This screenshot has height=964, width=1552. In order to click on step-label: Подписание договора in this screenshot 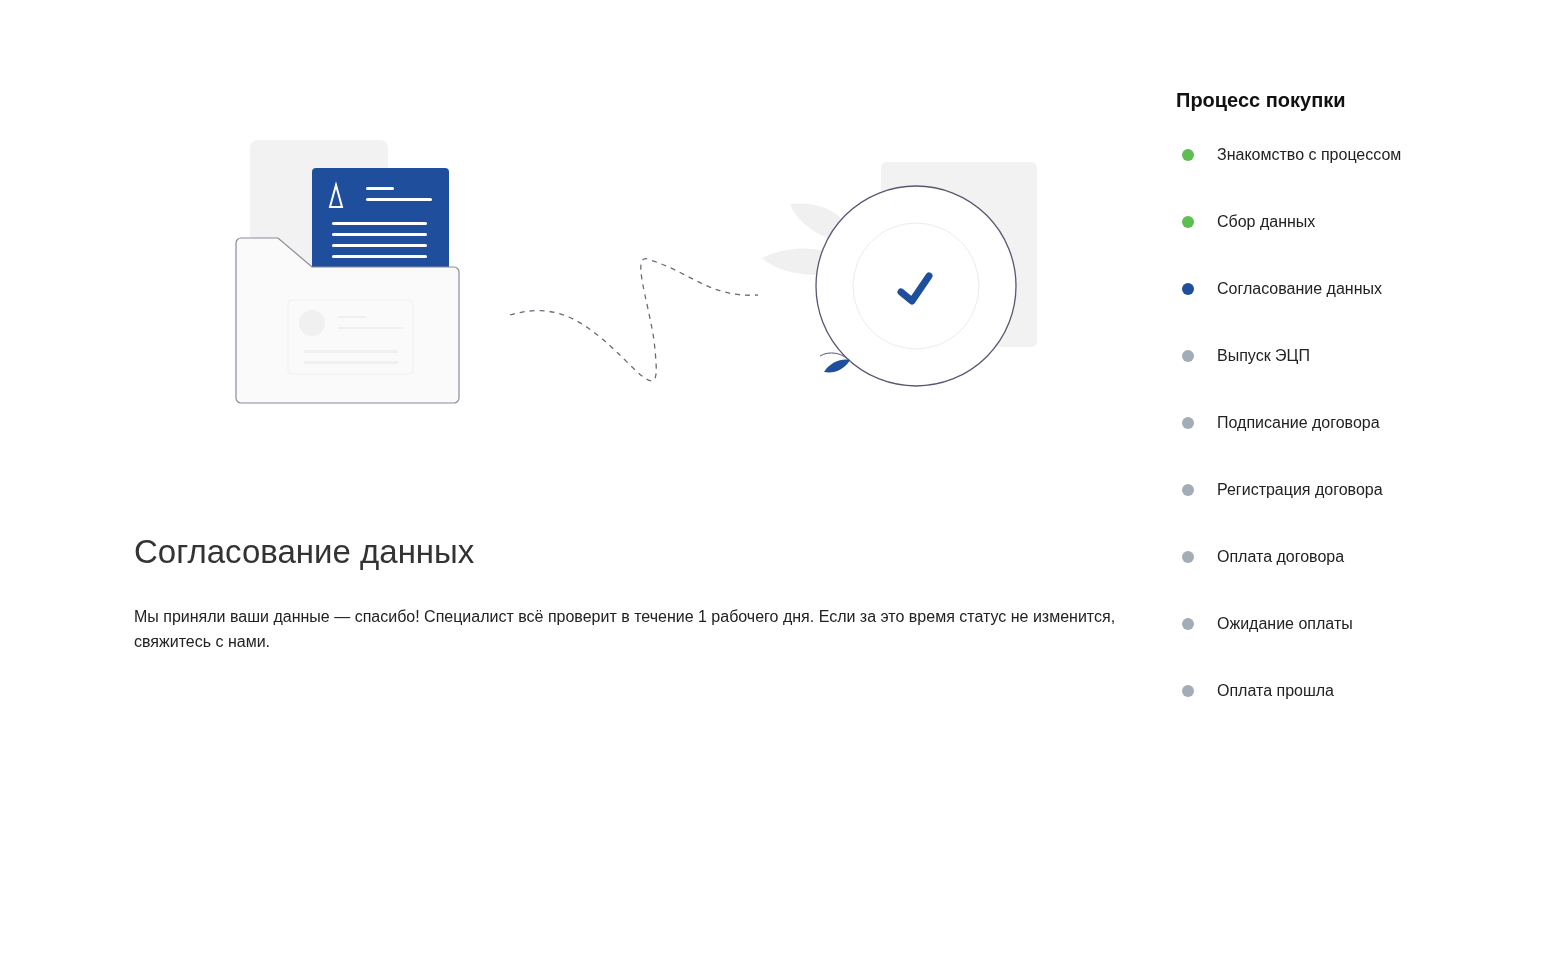, I will do `click(1298, 423)`.